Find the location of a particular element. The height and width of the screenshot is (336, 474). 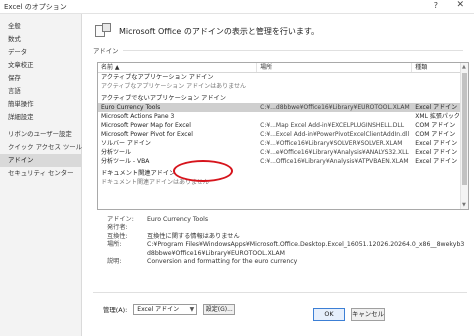

group-message-document: ドキュメント関連アドインはありません is located at coordinates (155, 182).